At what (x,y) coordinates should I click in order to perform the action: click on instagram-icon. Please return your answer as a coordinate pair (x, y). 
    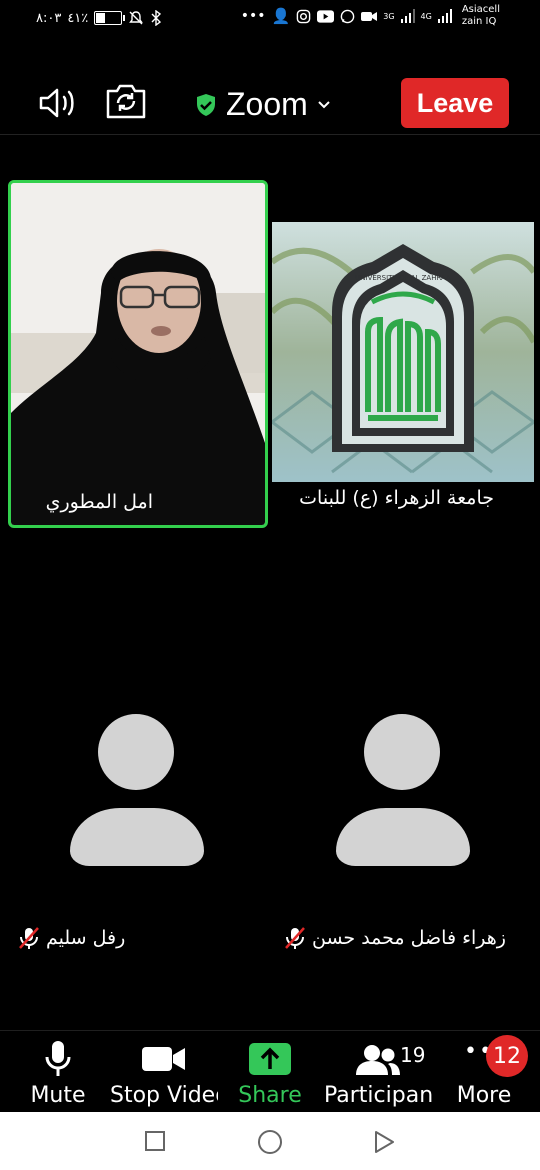
    Looking at the image, I should click on (303, 16).